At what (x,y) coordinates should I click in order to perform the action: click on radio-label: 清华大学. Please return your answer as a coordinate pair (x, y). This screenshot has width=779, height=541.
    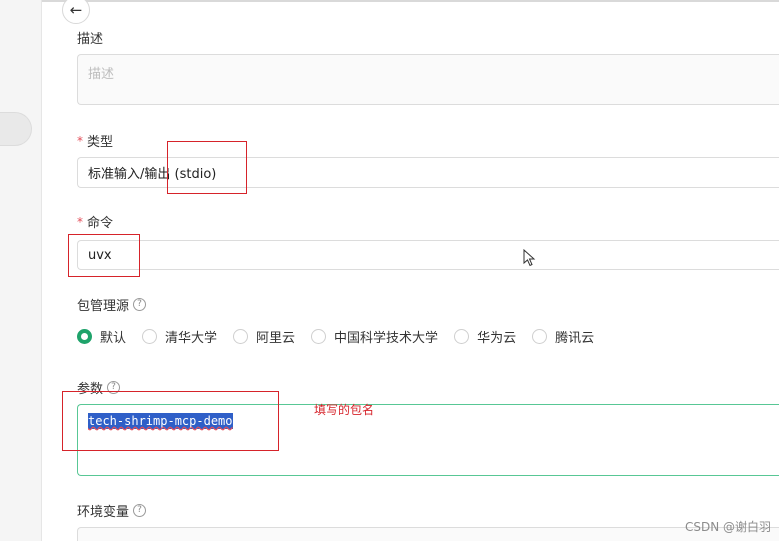
    Looking at the image, I should click on (191, 338).